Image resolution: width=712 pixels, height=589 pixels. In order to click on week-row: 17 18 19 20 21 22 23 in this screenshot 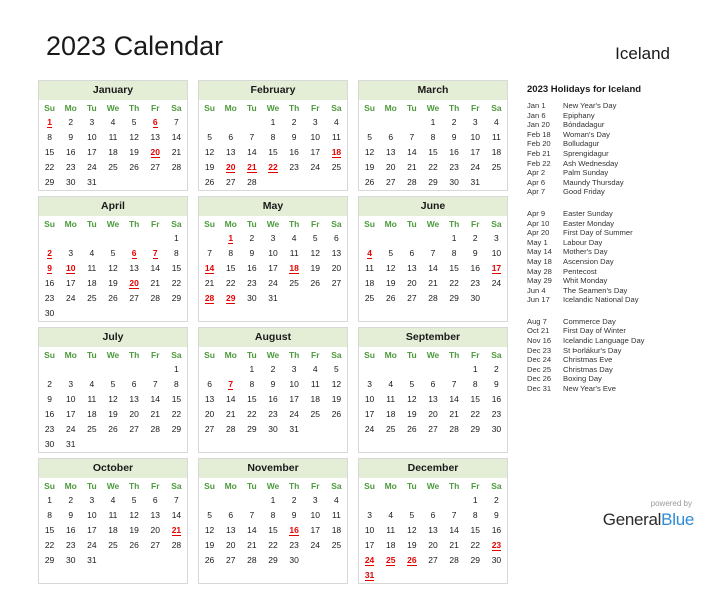, I will do `click(433, 545)`.